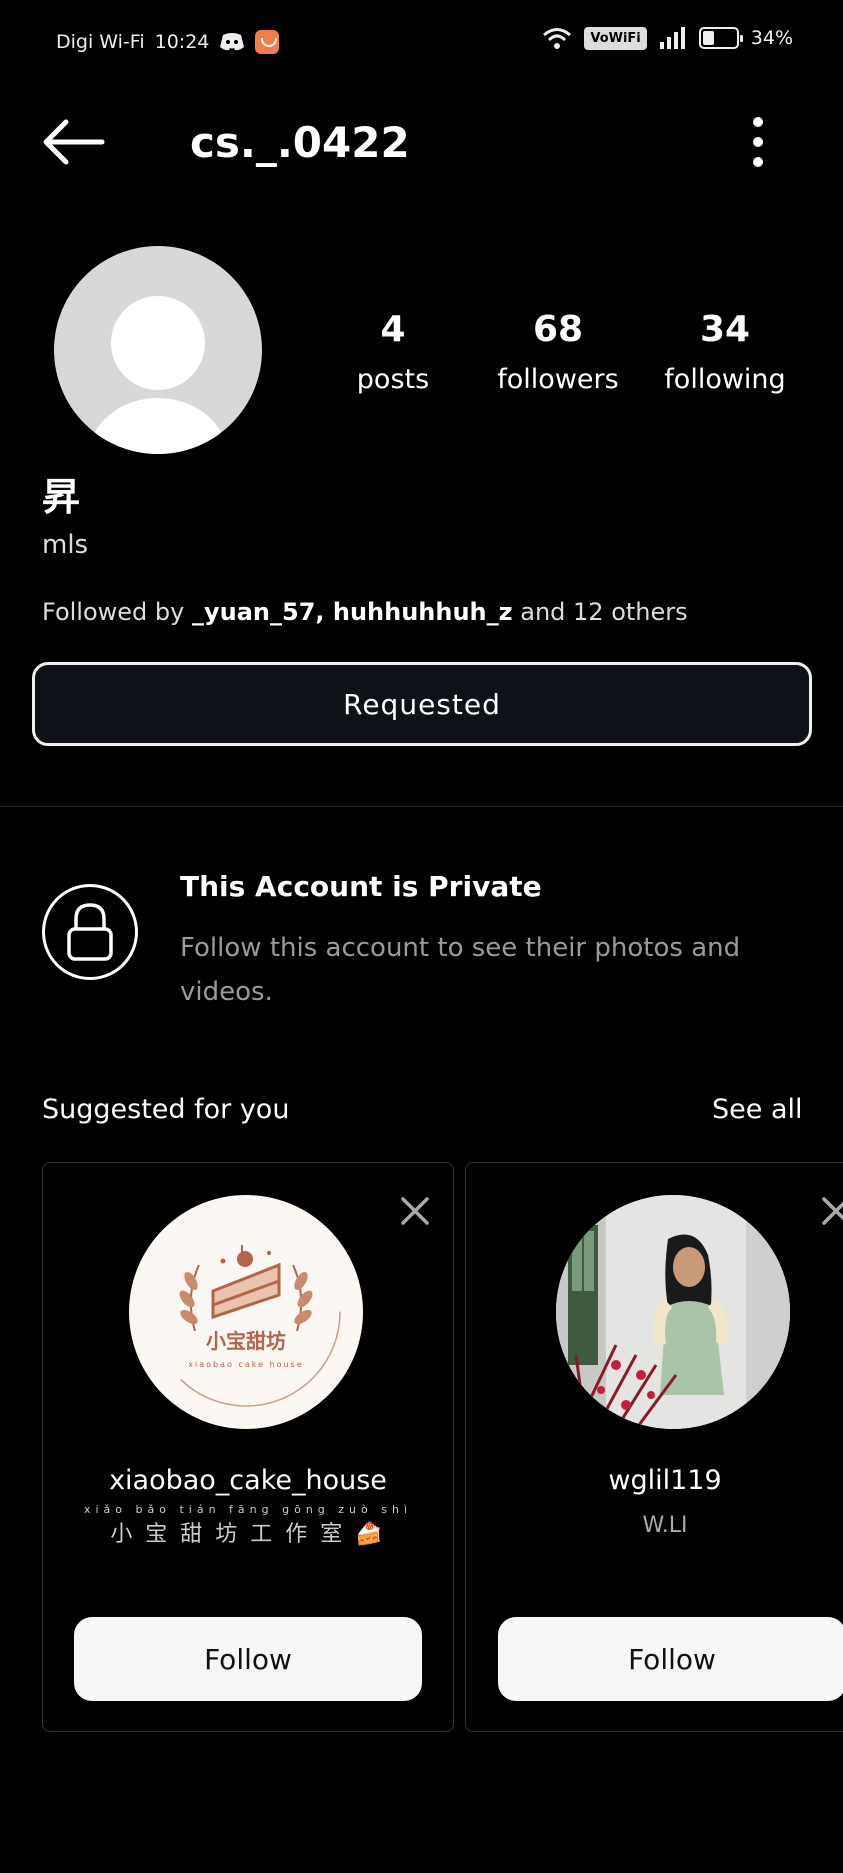 The height and width of the screenshot is (1873, 843). I want to click on logo-subtext: xiaobao cake house, so click(245, 1364).